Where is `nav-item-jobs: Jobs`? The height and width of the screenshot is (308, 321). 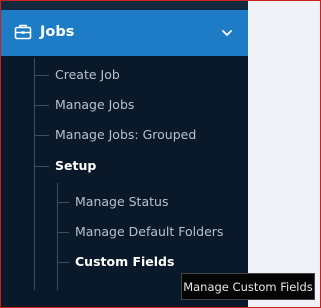 nav-item-jobs: Jobs is located at coordinates (124, 33).